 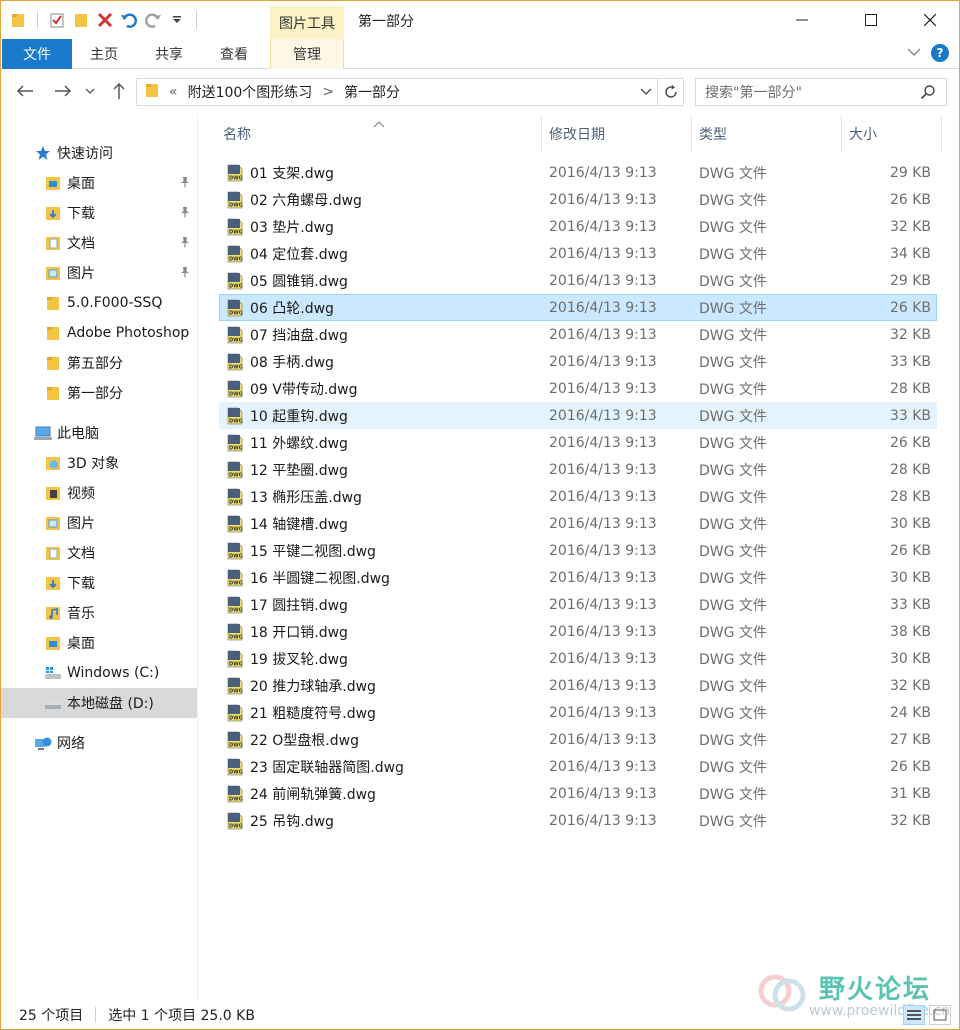 I want to click on tab-file: 文件, so click(x=37, y=54).